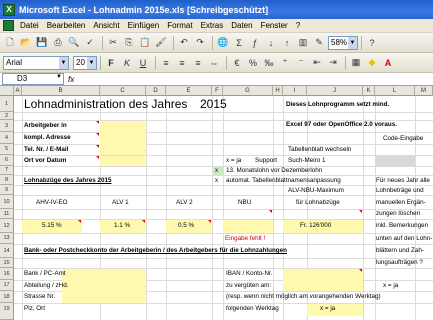 The height and width of the screenshot is (320, 433). Describe the element at coordinates (7, 126) in the screenshot. I see `row-header: 3` at that location.